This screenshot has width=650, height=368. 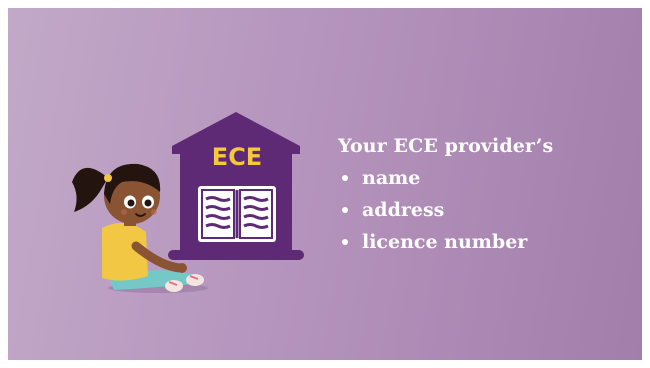 What do you see at coordinates (391, 178) in the screenshot?
I see `list-item-label: name` at bounding box center [391, 178].